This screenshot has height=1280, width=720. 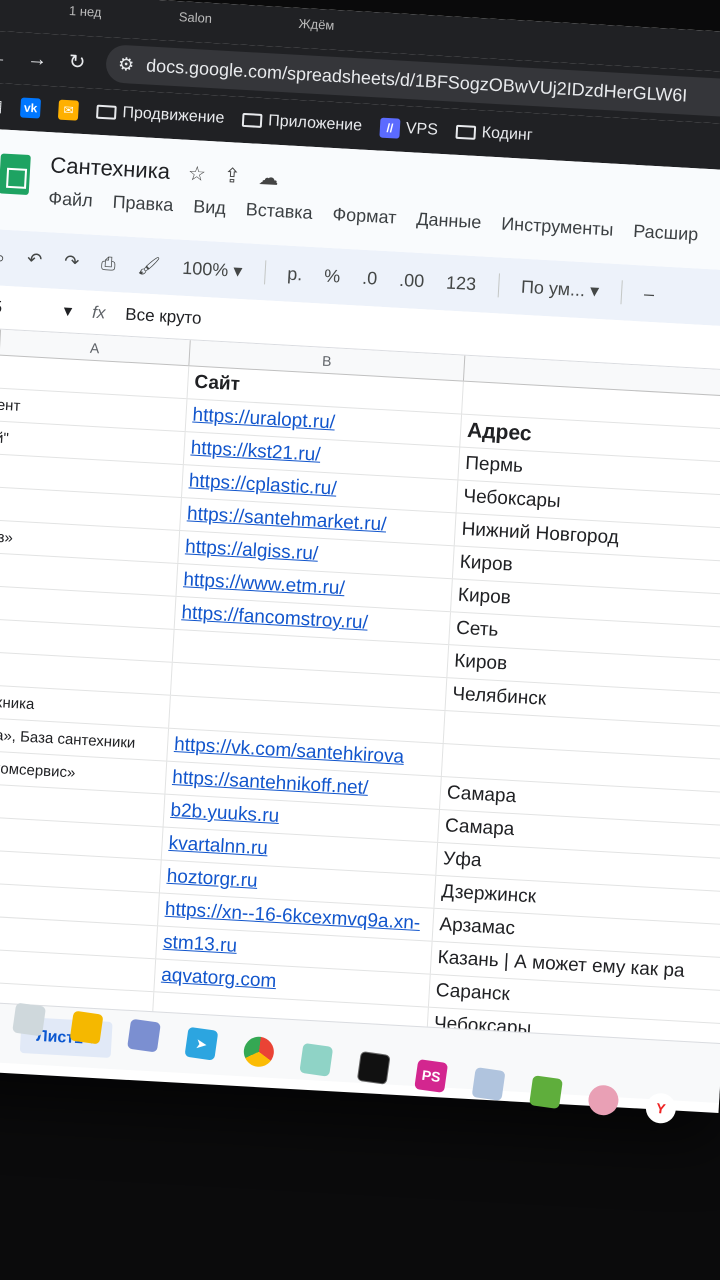 I want to click on telegram-icon: ➤, so click(x=201, y=1043).